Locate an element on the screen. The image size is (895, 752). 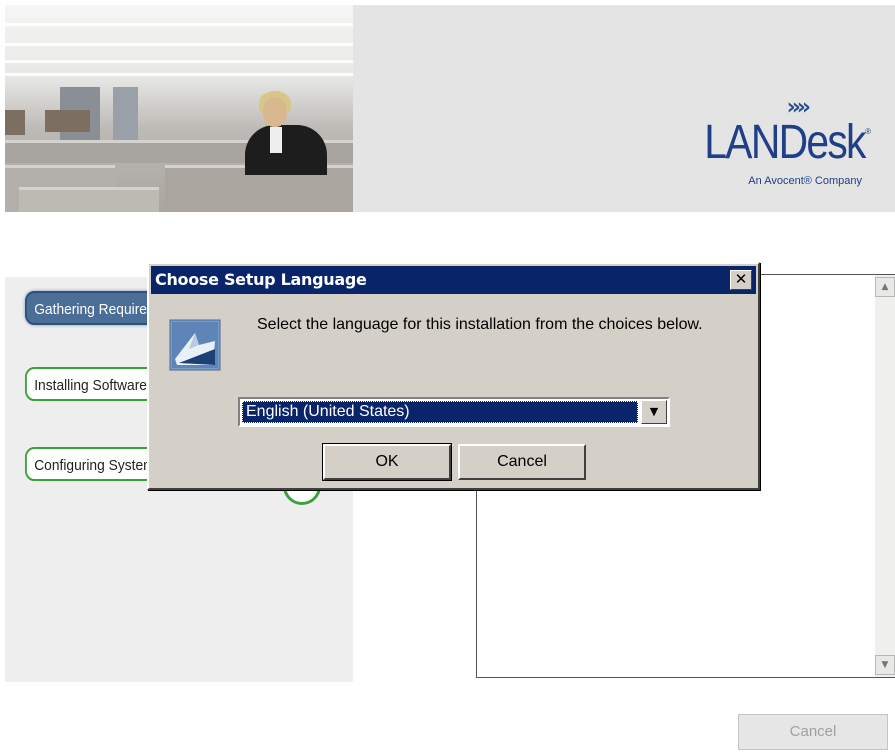
office-photo is located at coordinates (179, 108).